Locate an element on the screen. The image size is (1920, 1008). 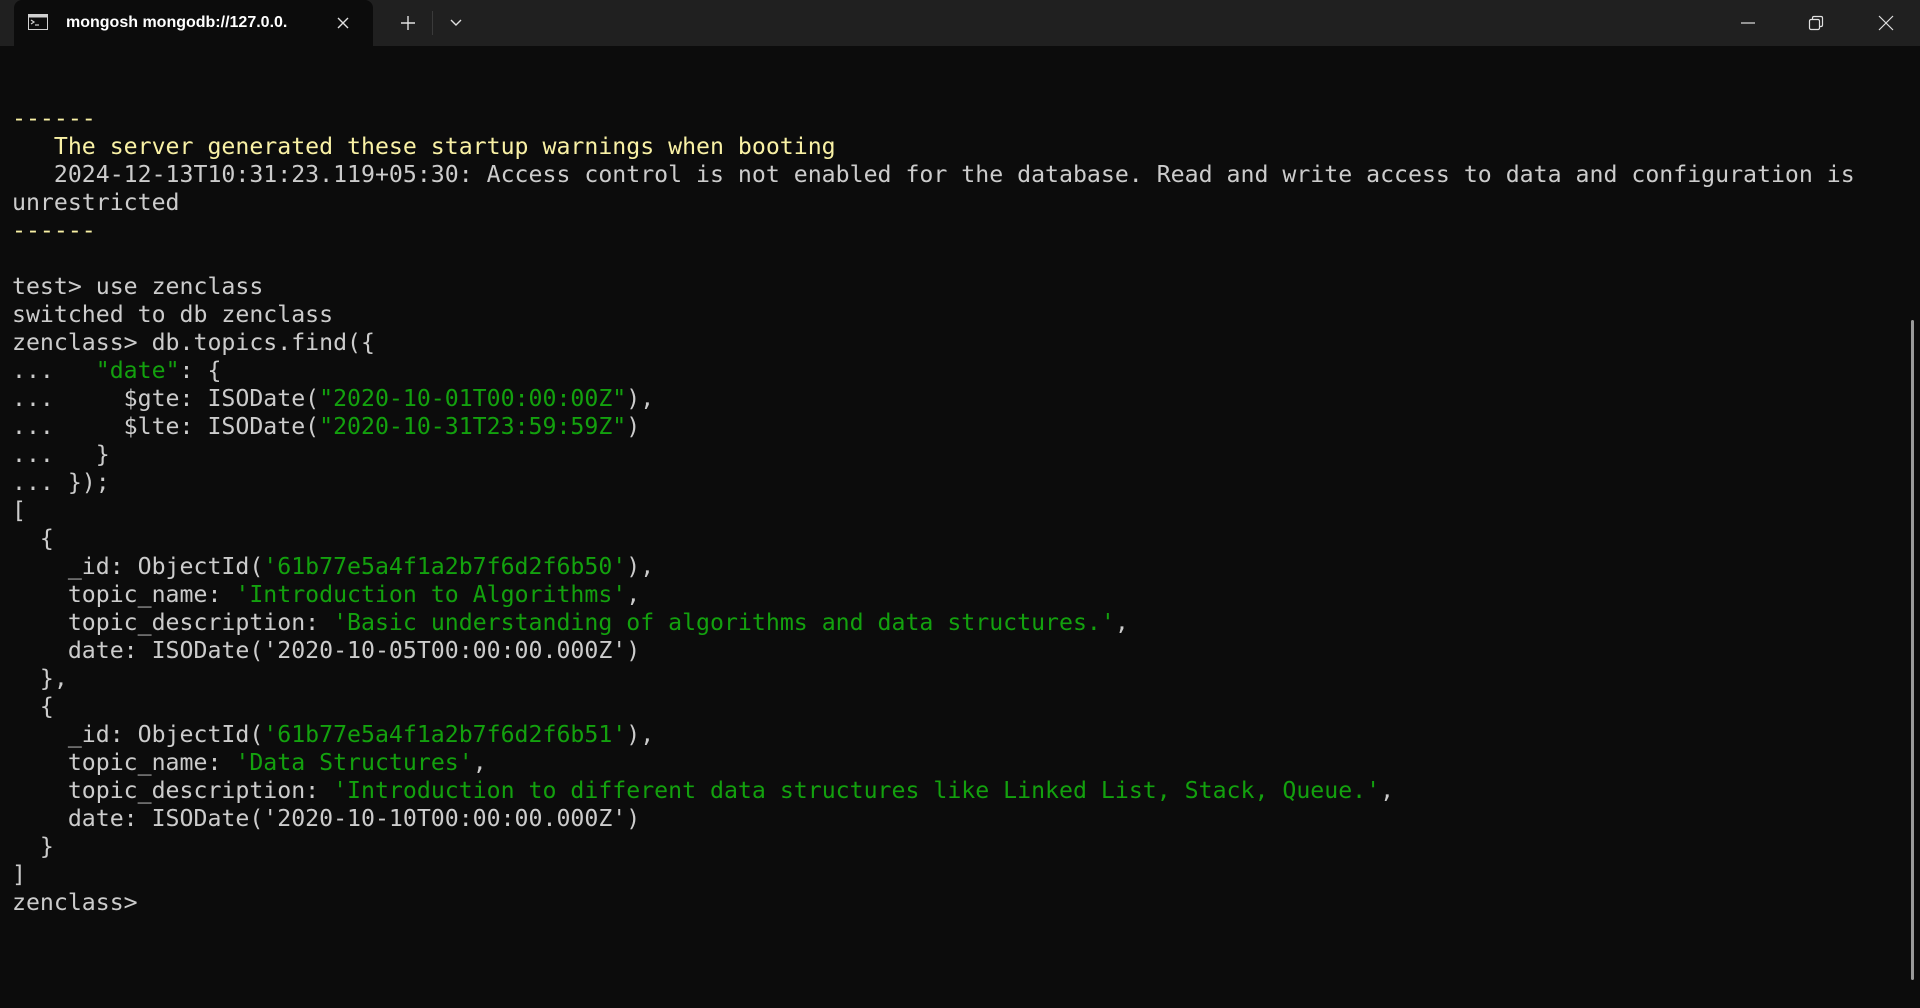
terminal-text: switched to db zenclass is located at coordinates (173, 314).